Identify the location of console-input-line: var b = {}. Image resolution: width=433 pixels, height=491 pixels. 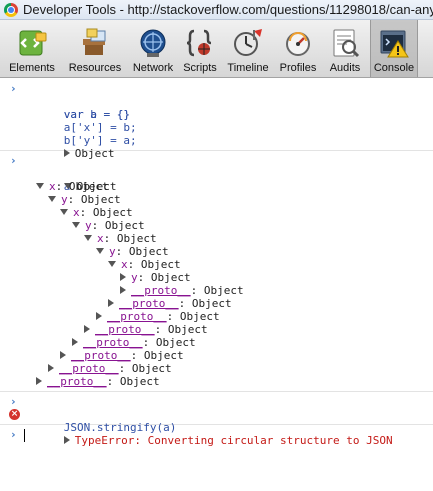
(216, 108).